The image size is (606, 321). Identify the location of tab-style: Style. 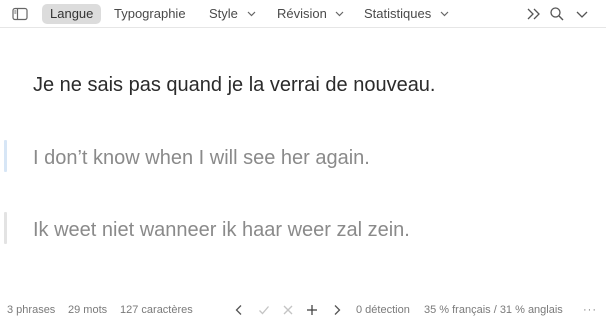
(232, 14).